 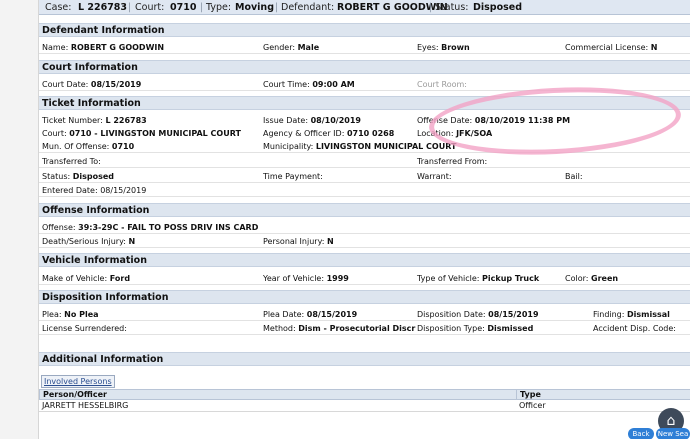 What do you see at coordinates (332, 314) in the screenshot?
I see `plea-date-value: 08/15/2019` at bounding box center [332, 314].